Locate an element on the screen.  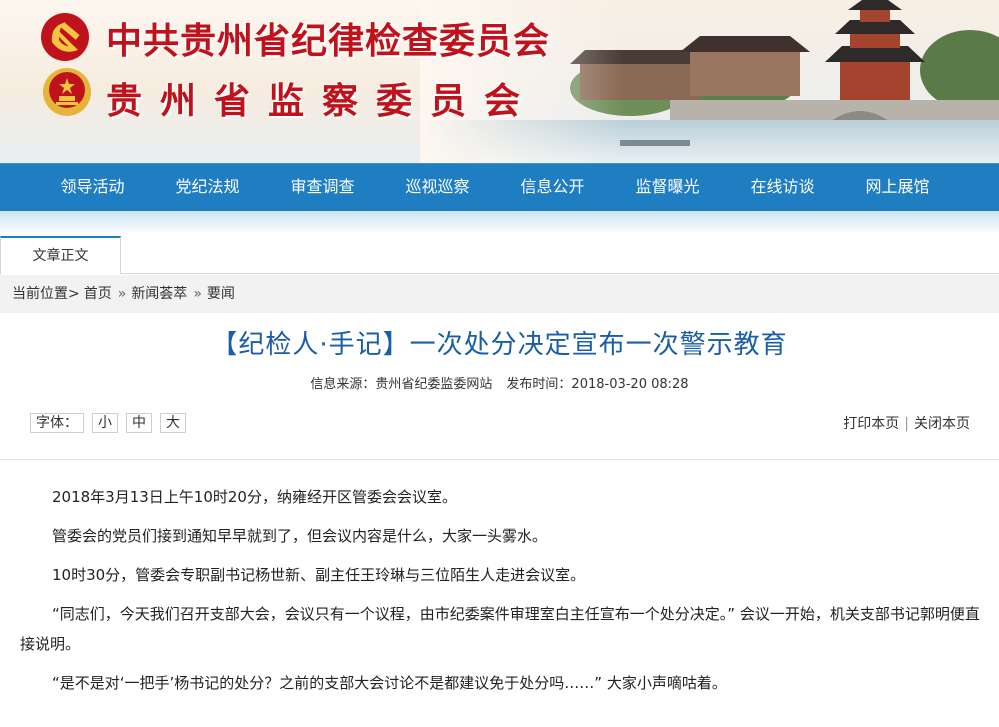
breadcrumb-home: 首页 is located at coordinates (98, 294).